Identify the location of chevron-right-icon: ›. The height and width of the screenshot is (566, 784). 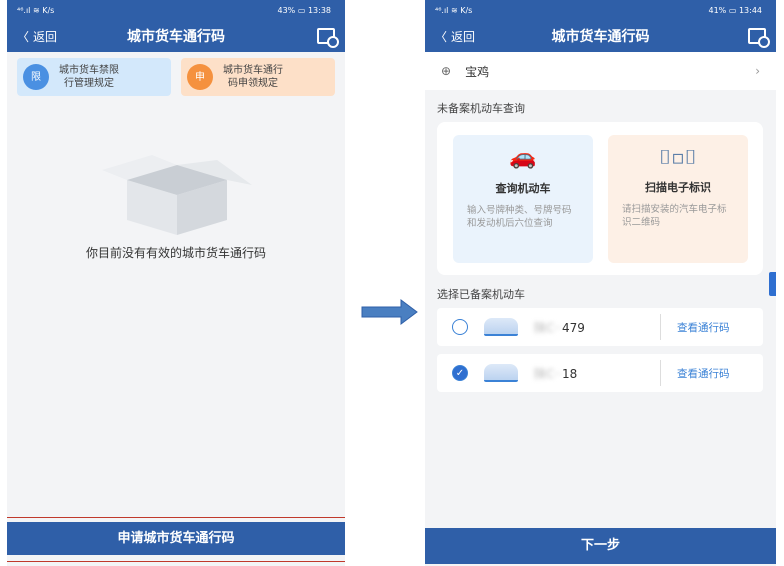
(757, 71).